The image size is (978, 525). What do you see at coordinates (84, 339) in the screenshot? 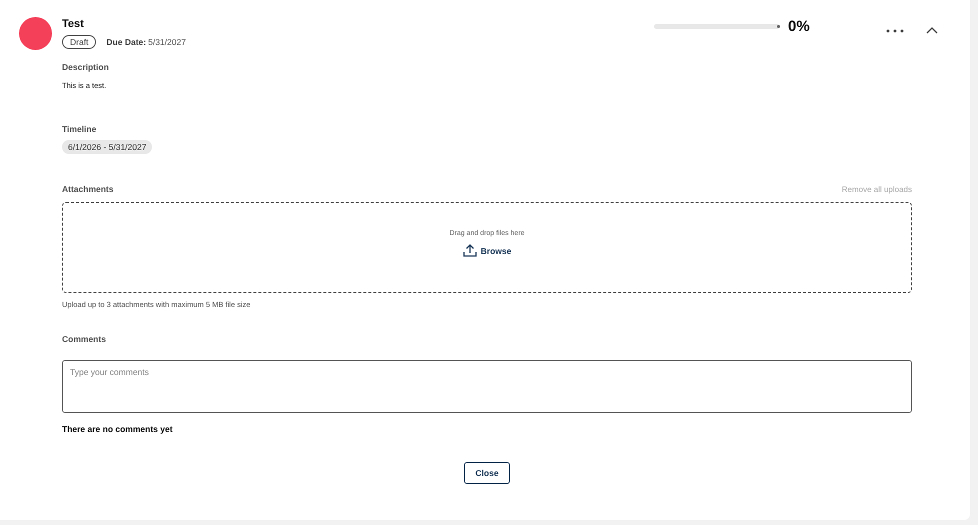
I see `section-label: Comments` at bounding box center [84, 339].